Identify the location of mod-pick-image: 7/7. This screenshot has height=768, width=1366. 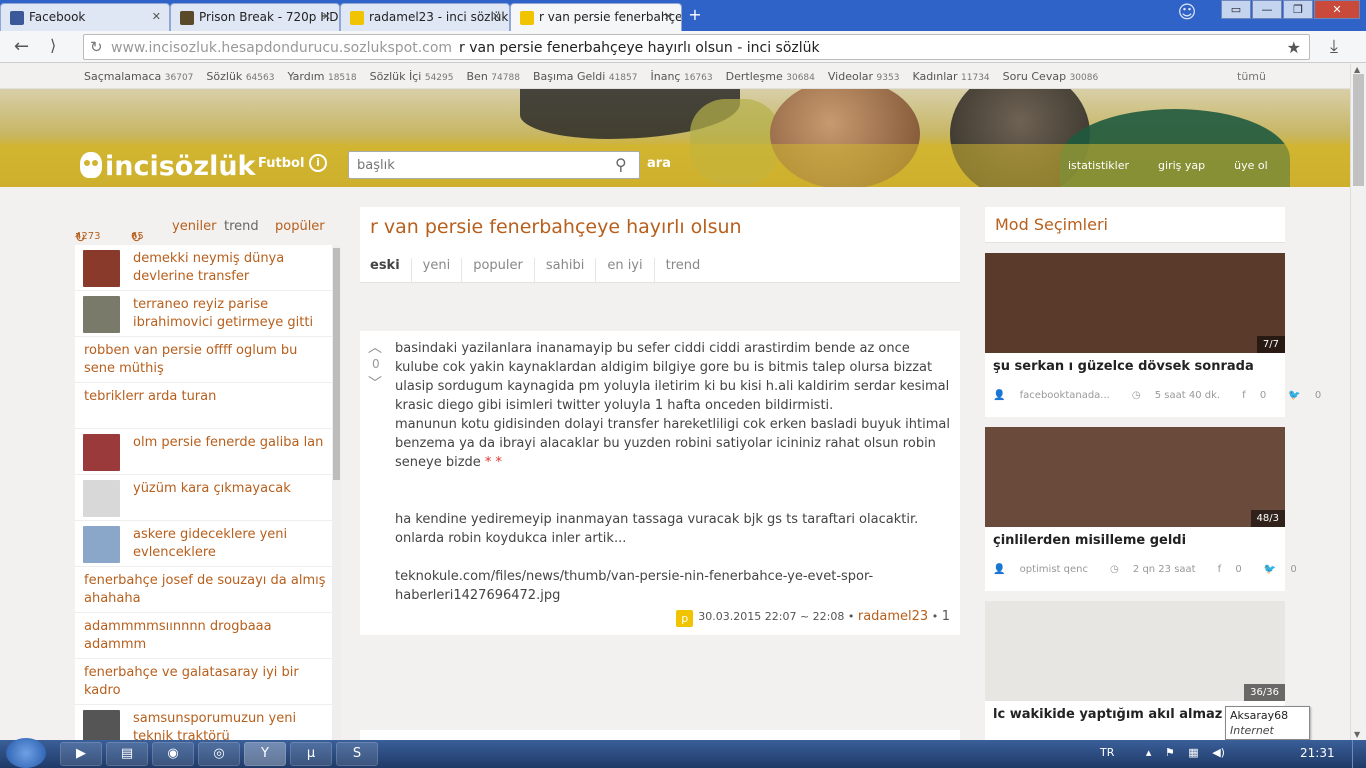
(1135, 303).